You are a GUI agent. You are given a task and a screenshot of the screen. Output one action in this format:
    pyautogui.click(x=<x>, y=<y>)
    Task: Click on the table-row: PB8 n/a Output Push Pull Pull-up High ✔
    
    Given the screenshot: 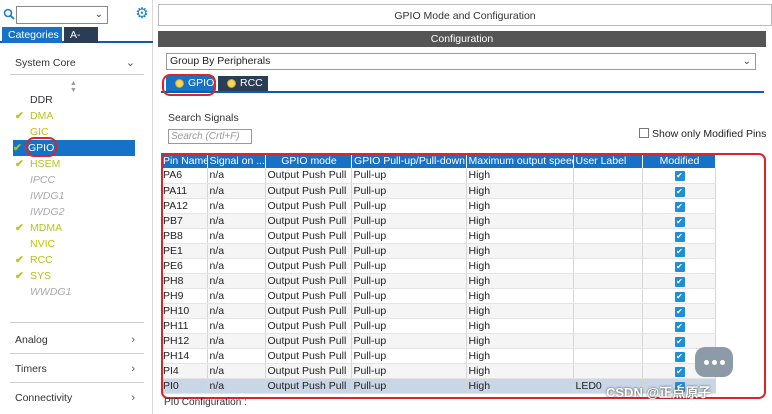 What is the action you would take?
    pyautogui.click(x=438, y=236)
    